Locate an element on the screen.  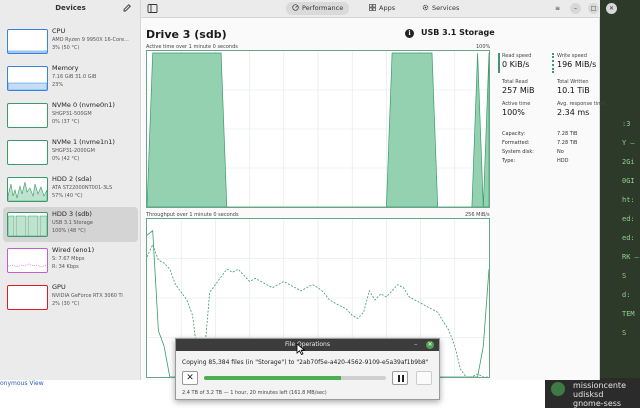
services-gear-icon is located at coordinates (425, 7).